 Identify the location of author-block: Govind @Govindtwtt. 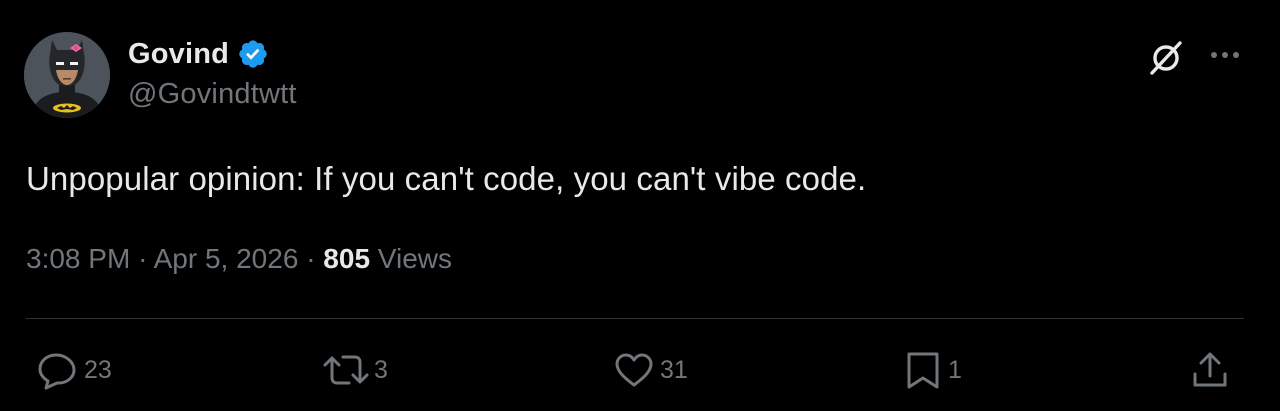
(212, 72).